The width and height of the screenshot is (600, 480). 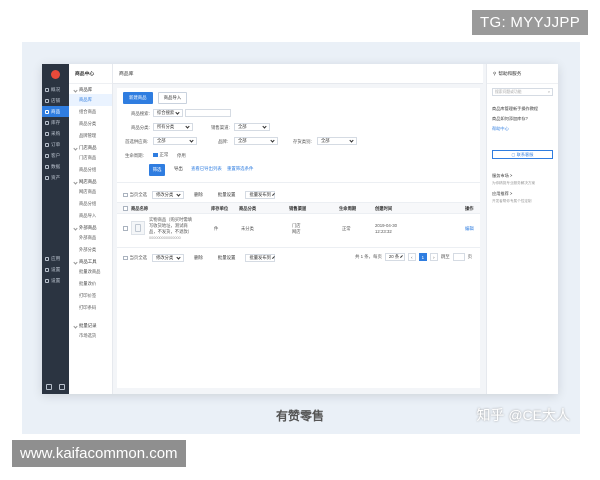 I want to click on next-page-button: ›, so click(x=433, y=257).